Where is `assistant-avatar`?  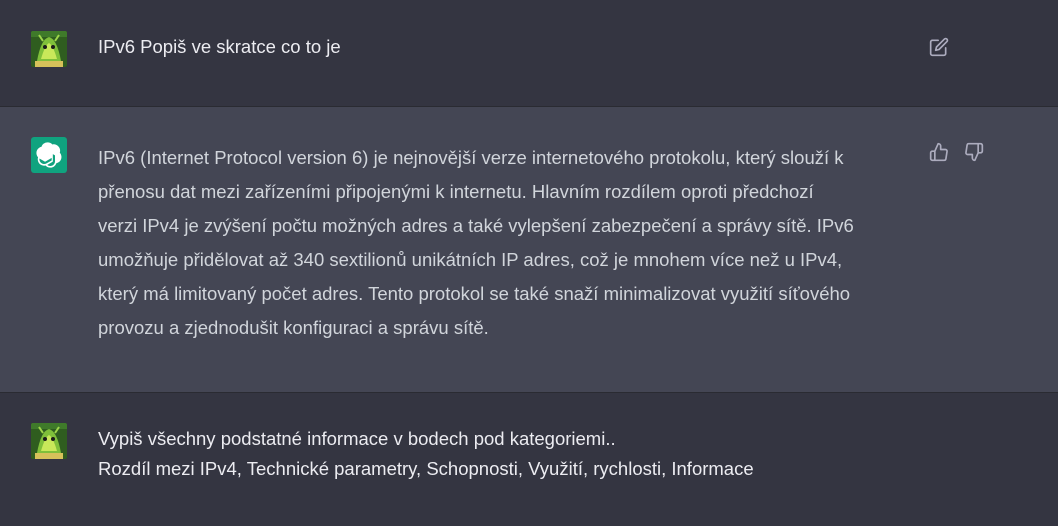 assistant-avatar is located at coordinates (49, 155).